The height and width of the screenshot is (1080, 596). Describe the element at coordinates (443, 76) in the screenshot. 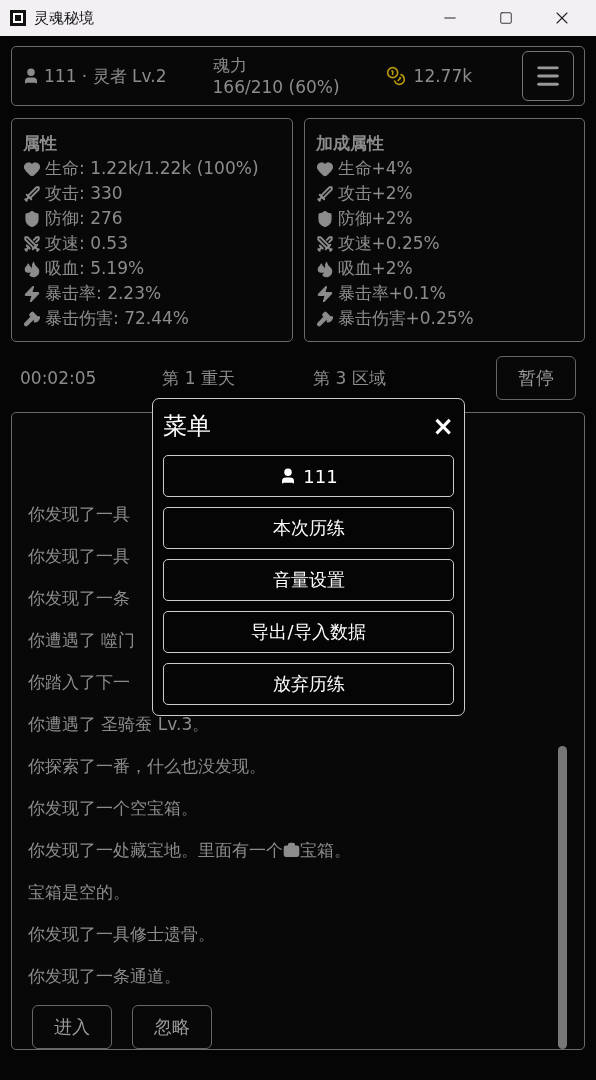

I see `coin-balance: 12.77k` at that location.